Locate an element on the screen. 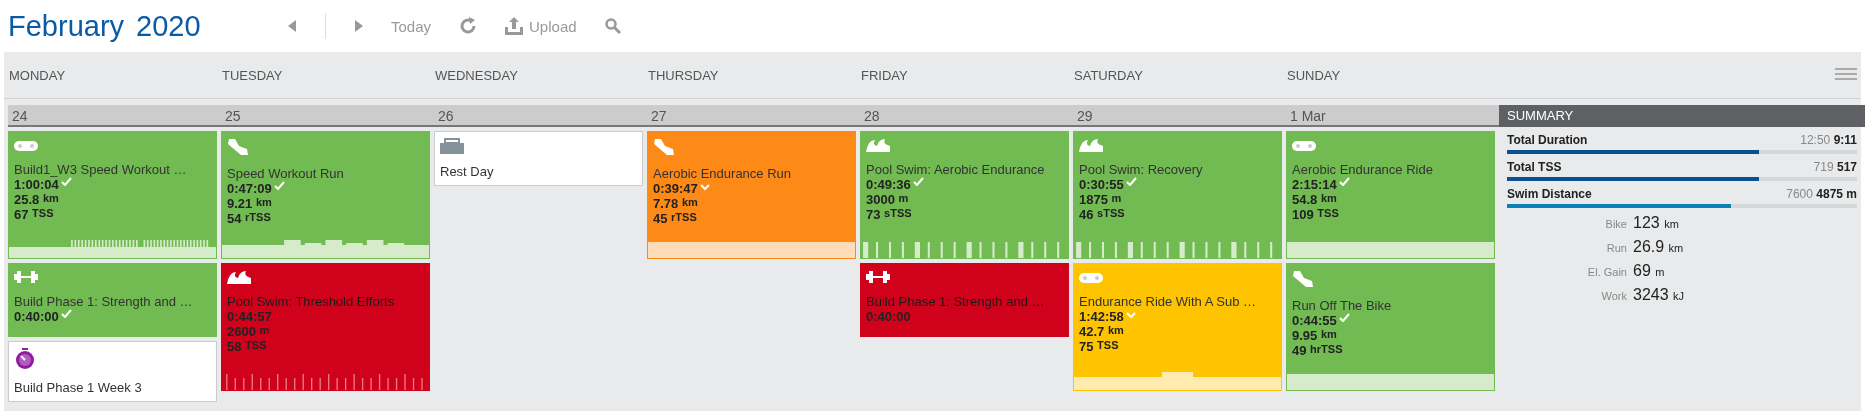 The width and height of the screenshot is (1865, 411). date-header: 25 is located at coordinates (327, 116).